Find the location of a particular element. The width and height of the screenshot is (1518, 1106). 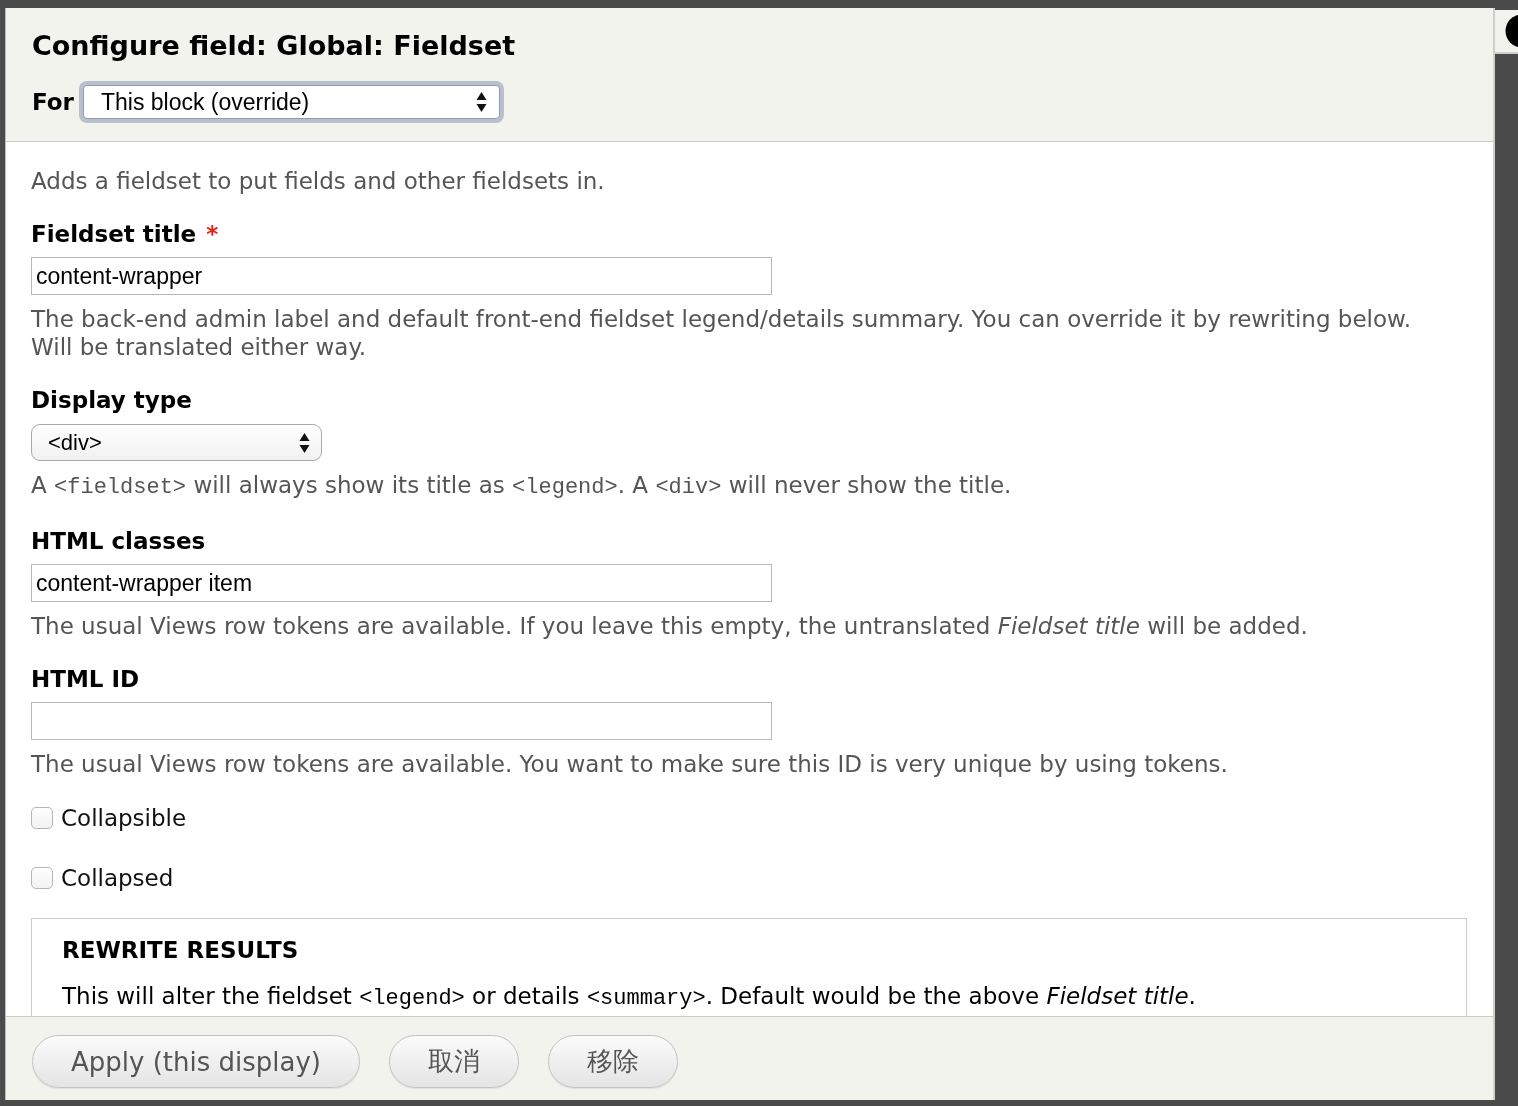

field-label: HTML ID is located at coordinates (85, 679).